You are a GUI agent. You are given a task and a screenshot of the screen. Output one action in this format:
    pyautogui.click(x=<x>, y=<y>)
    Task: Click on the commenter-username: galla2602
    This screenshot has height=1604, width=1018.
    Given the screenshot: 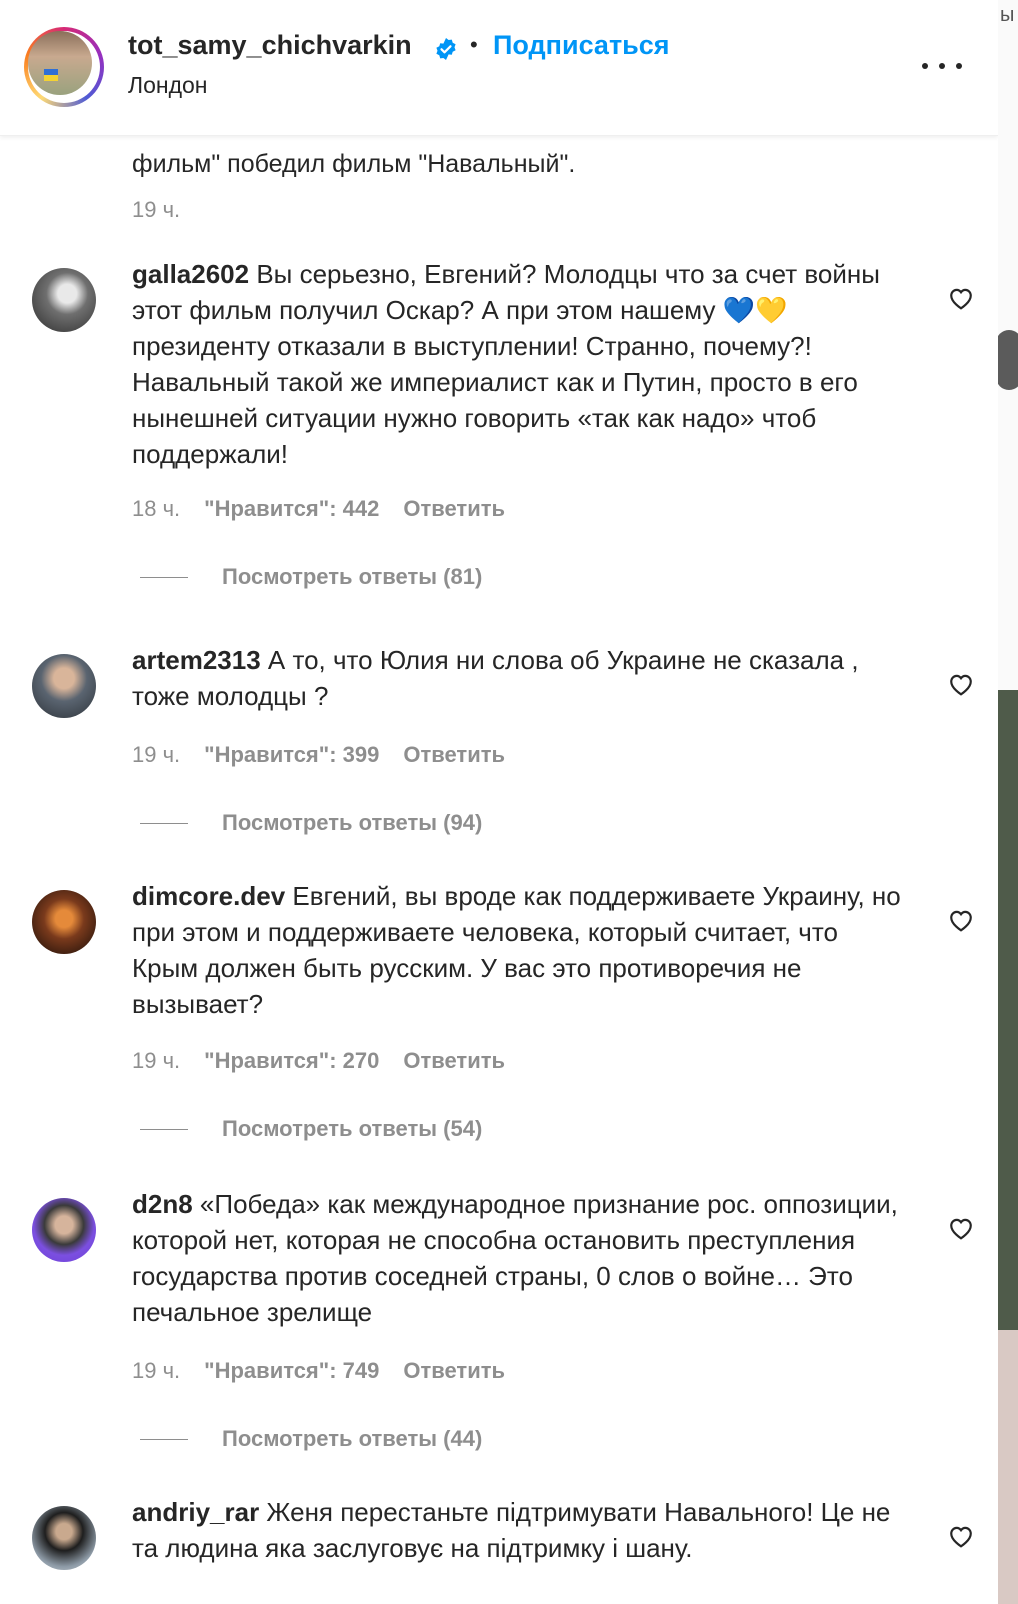 What is the action you would take?
    pyautogui.click(x=190, y=274)
    